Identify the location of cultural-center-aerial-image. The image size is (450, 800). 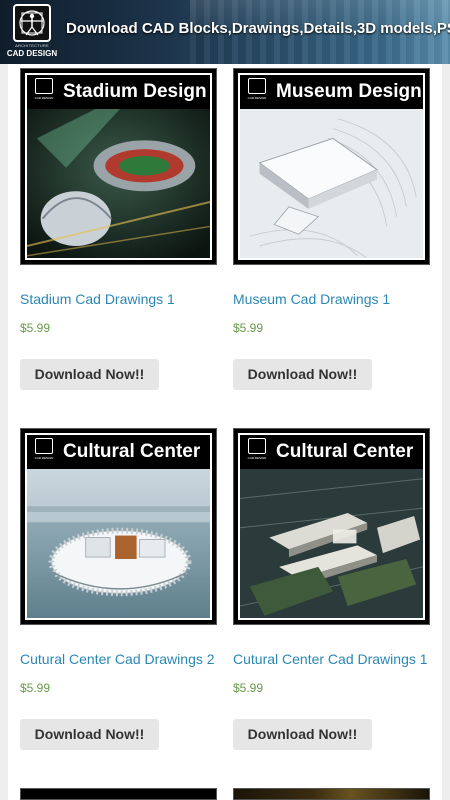
(331, 543).